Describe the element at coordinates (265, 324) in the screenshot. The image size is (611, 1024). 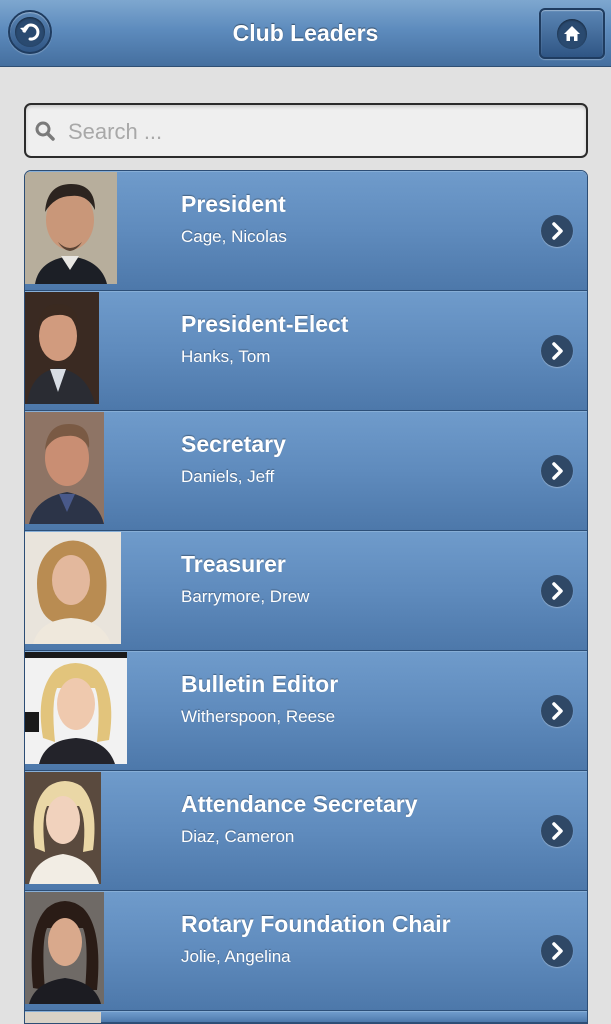
I see `leader-role: President-Elect` at that location.